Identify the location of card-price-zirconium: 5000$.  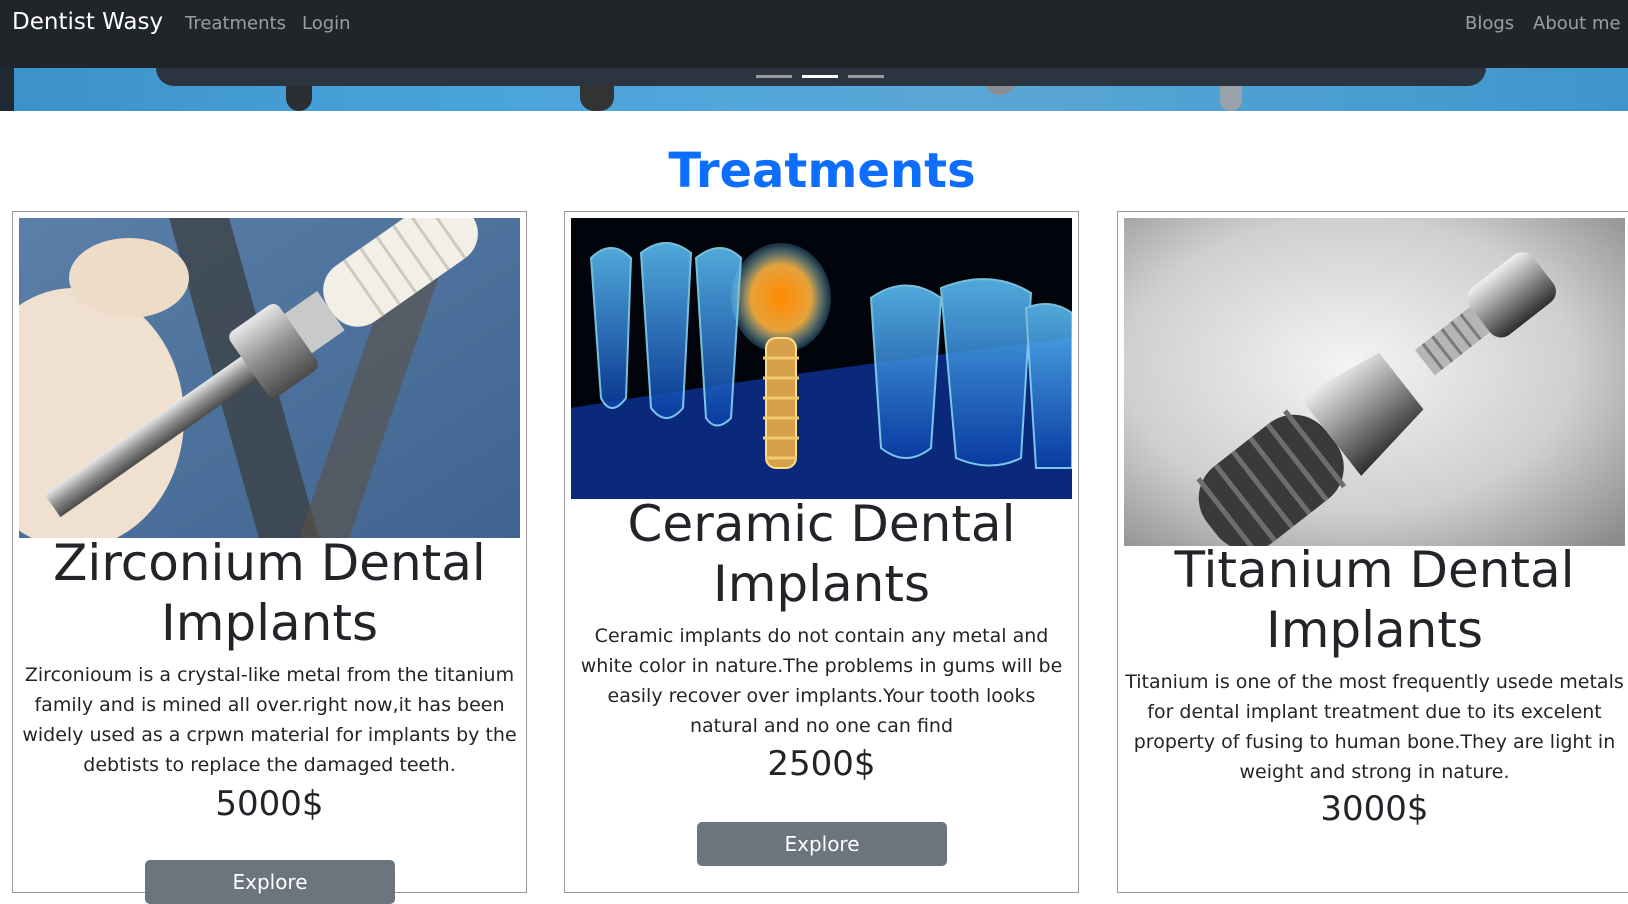
(269, 804).